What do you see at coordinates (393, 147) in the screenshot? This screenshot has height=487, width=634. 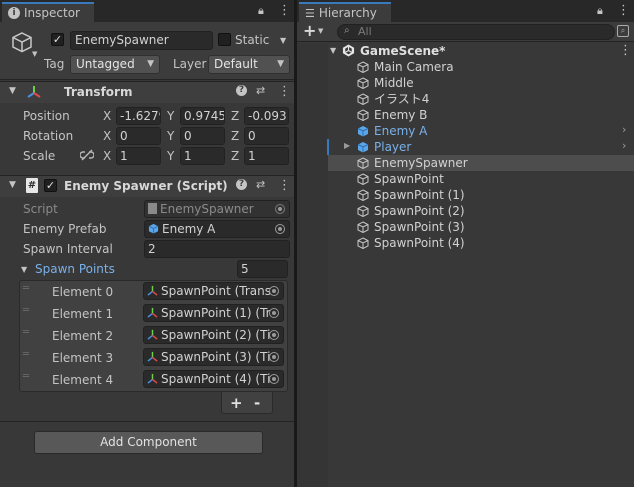 I see `hierarchy-item-label: Player` at bounding box center [393, 147].